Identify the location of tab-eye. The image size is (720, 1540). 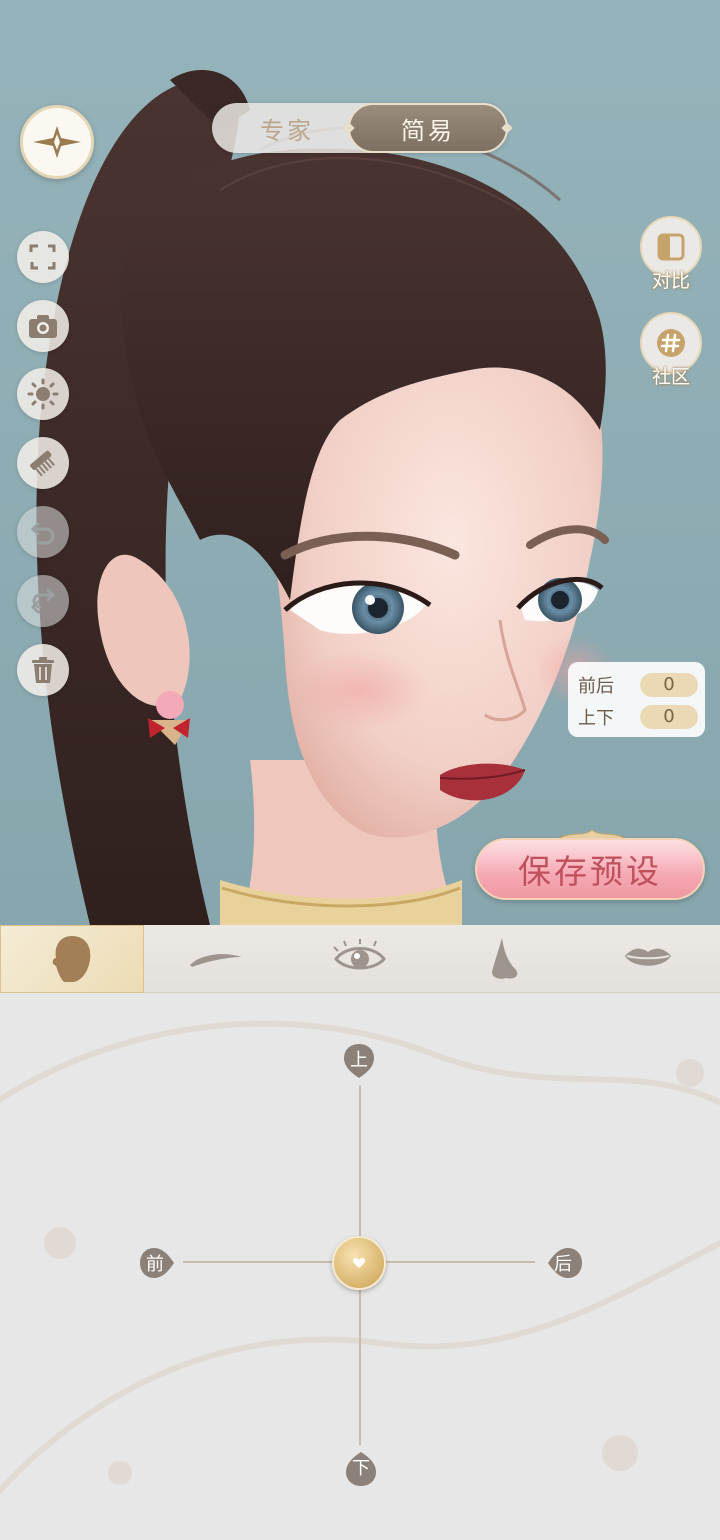
(360, 959).